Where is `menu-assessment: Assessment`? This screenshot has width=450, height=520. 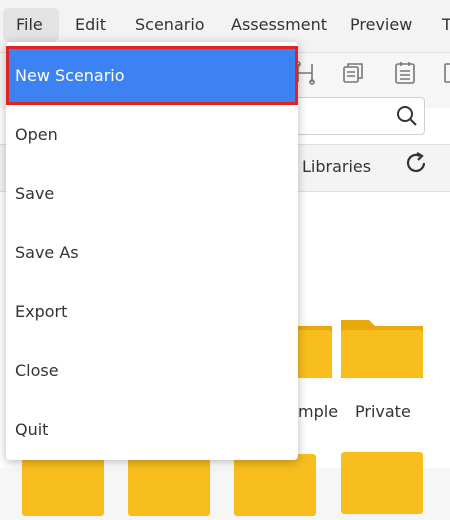 menu-assessment: Assessment is located at coordinates (279, 25).